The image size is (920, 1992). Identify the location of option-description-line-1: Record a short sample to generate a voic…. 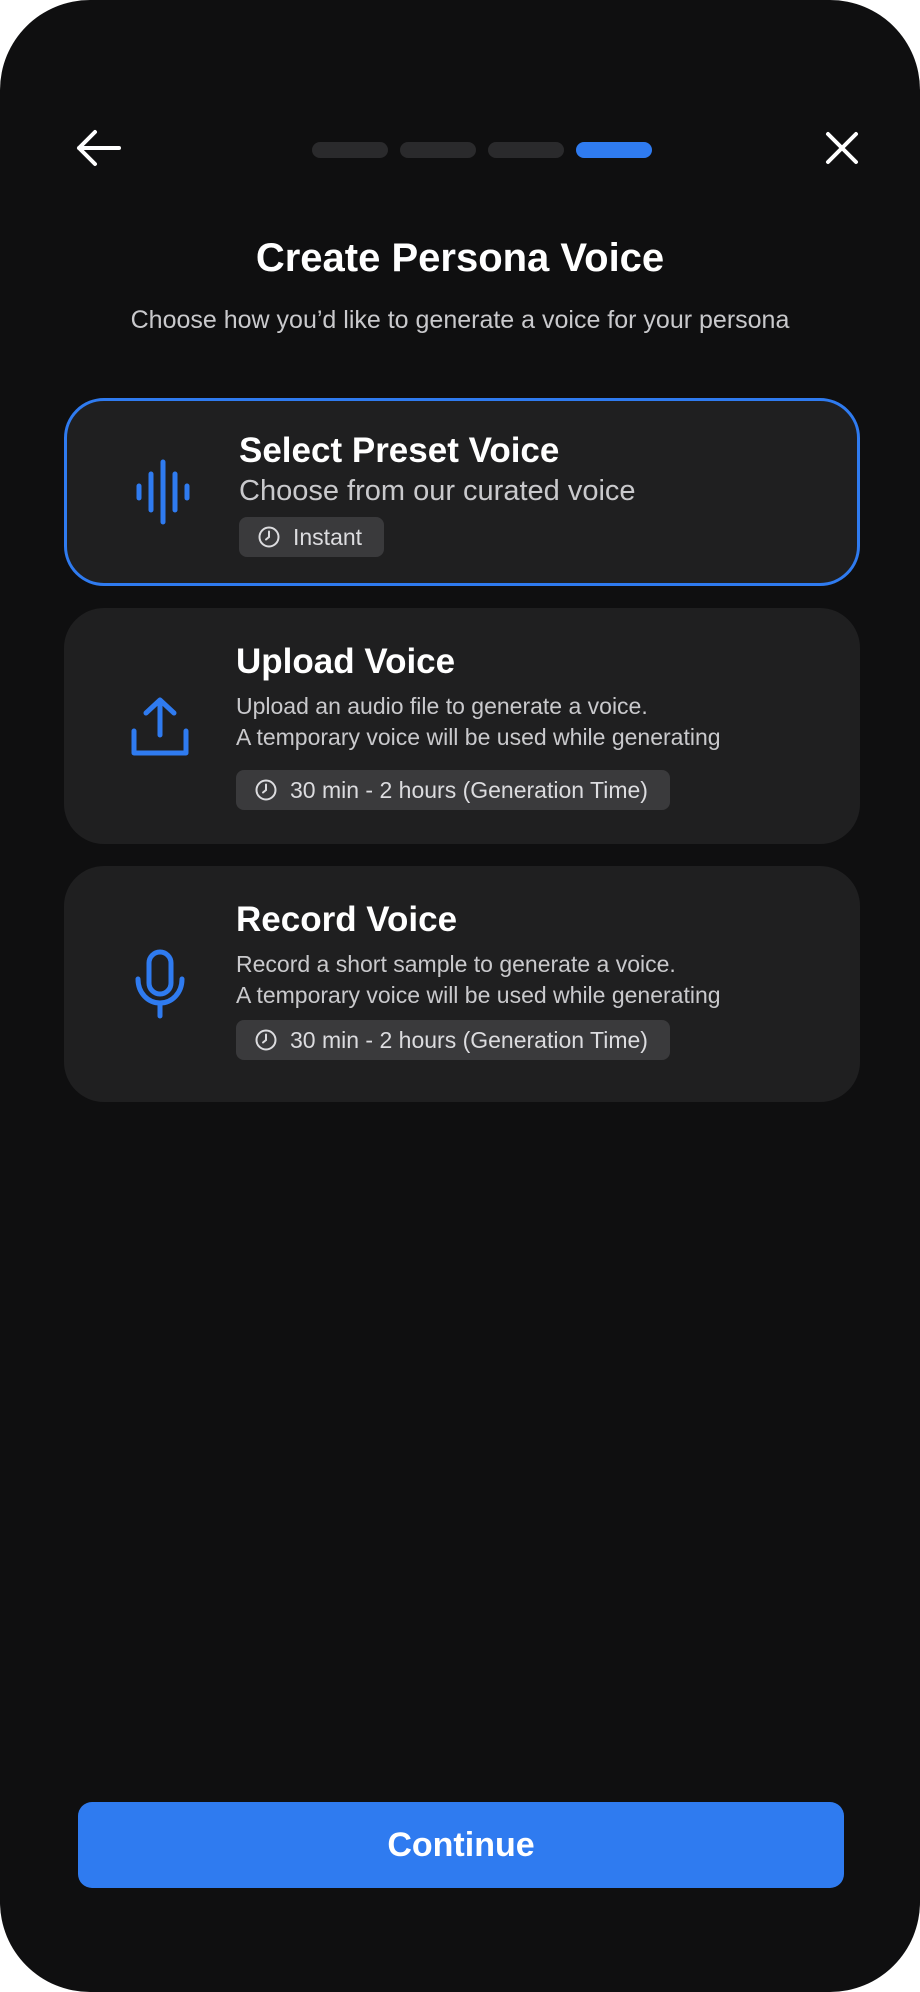
(456, 964).